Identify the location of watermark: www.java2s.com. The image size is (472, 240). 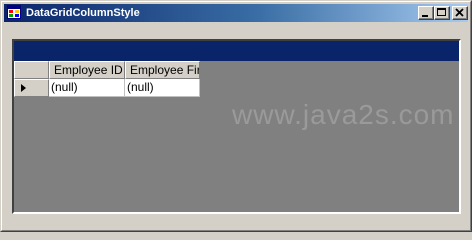
(343, 114).